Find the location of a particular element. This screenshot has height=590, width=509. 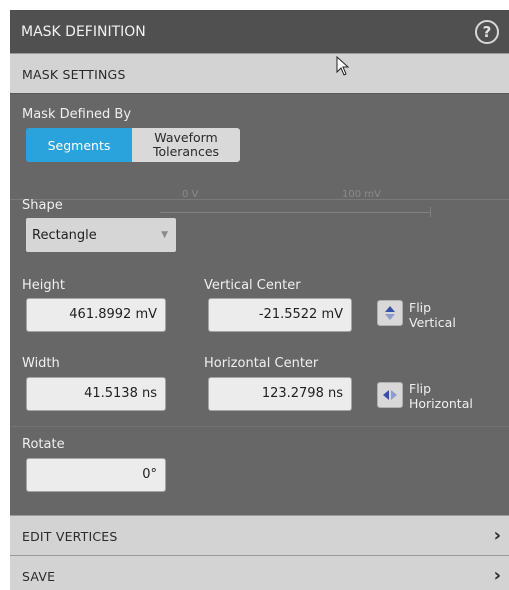

edit-vertices-label: EDIT VERTICES is located at coordinates (70, 536).